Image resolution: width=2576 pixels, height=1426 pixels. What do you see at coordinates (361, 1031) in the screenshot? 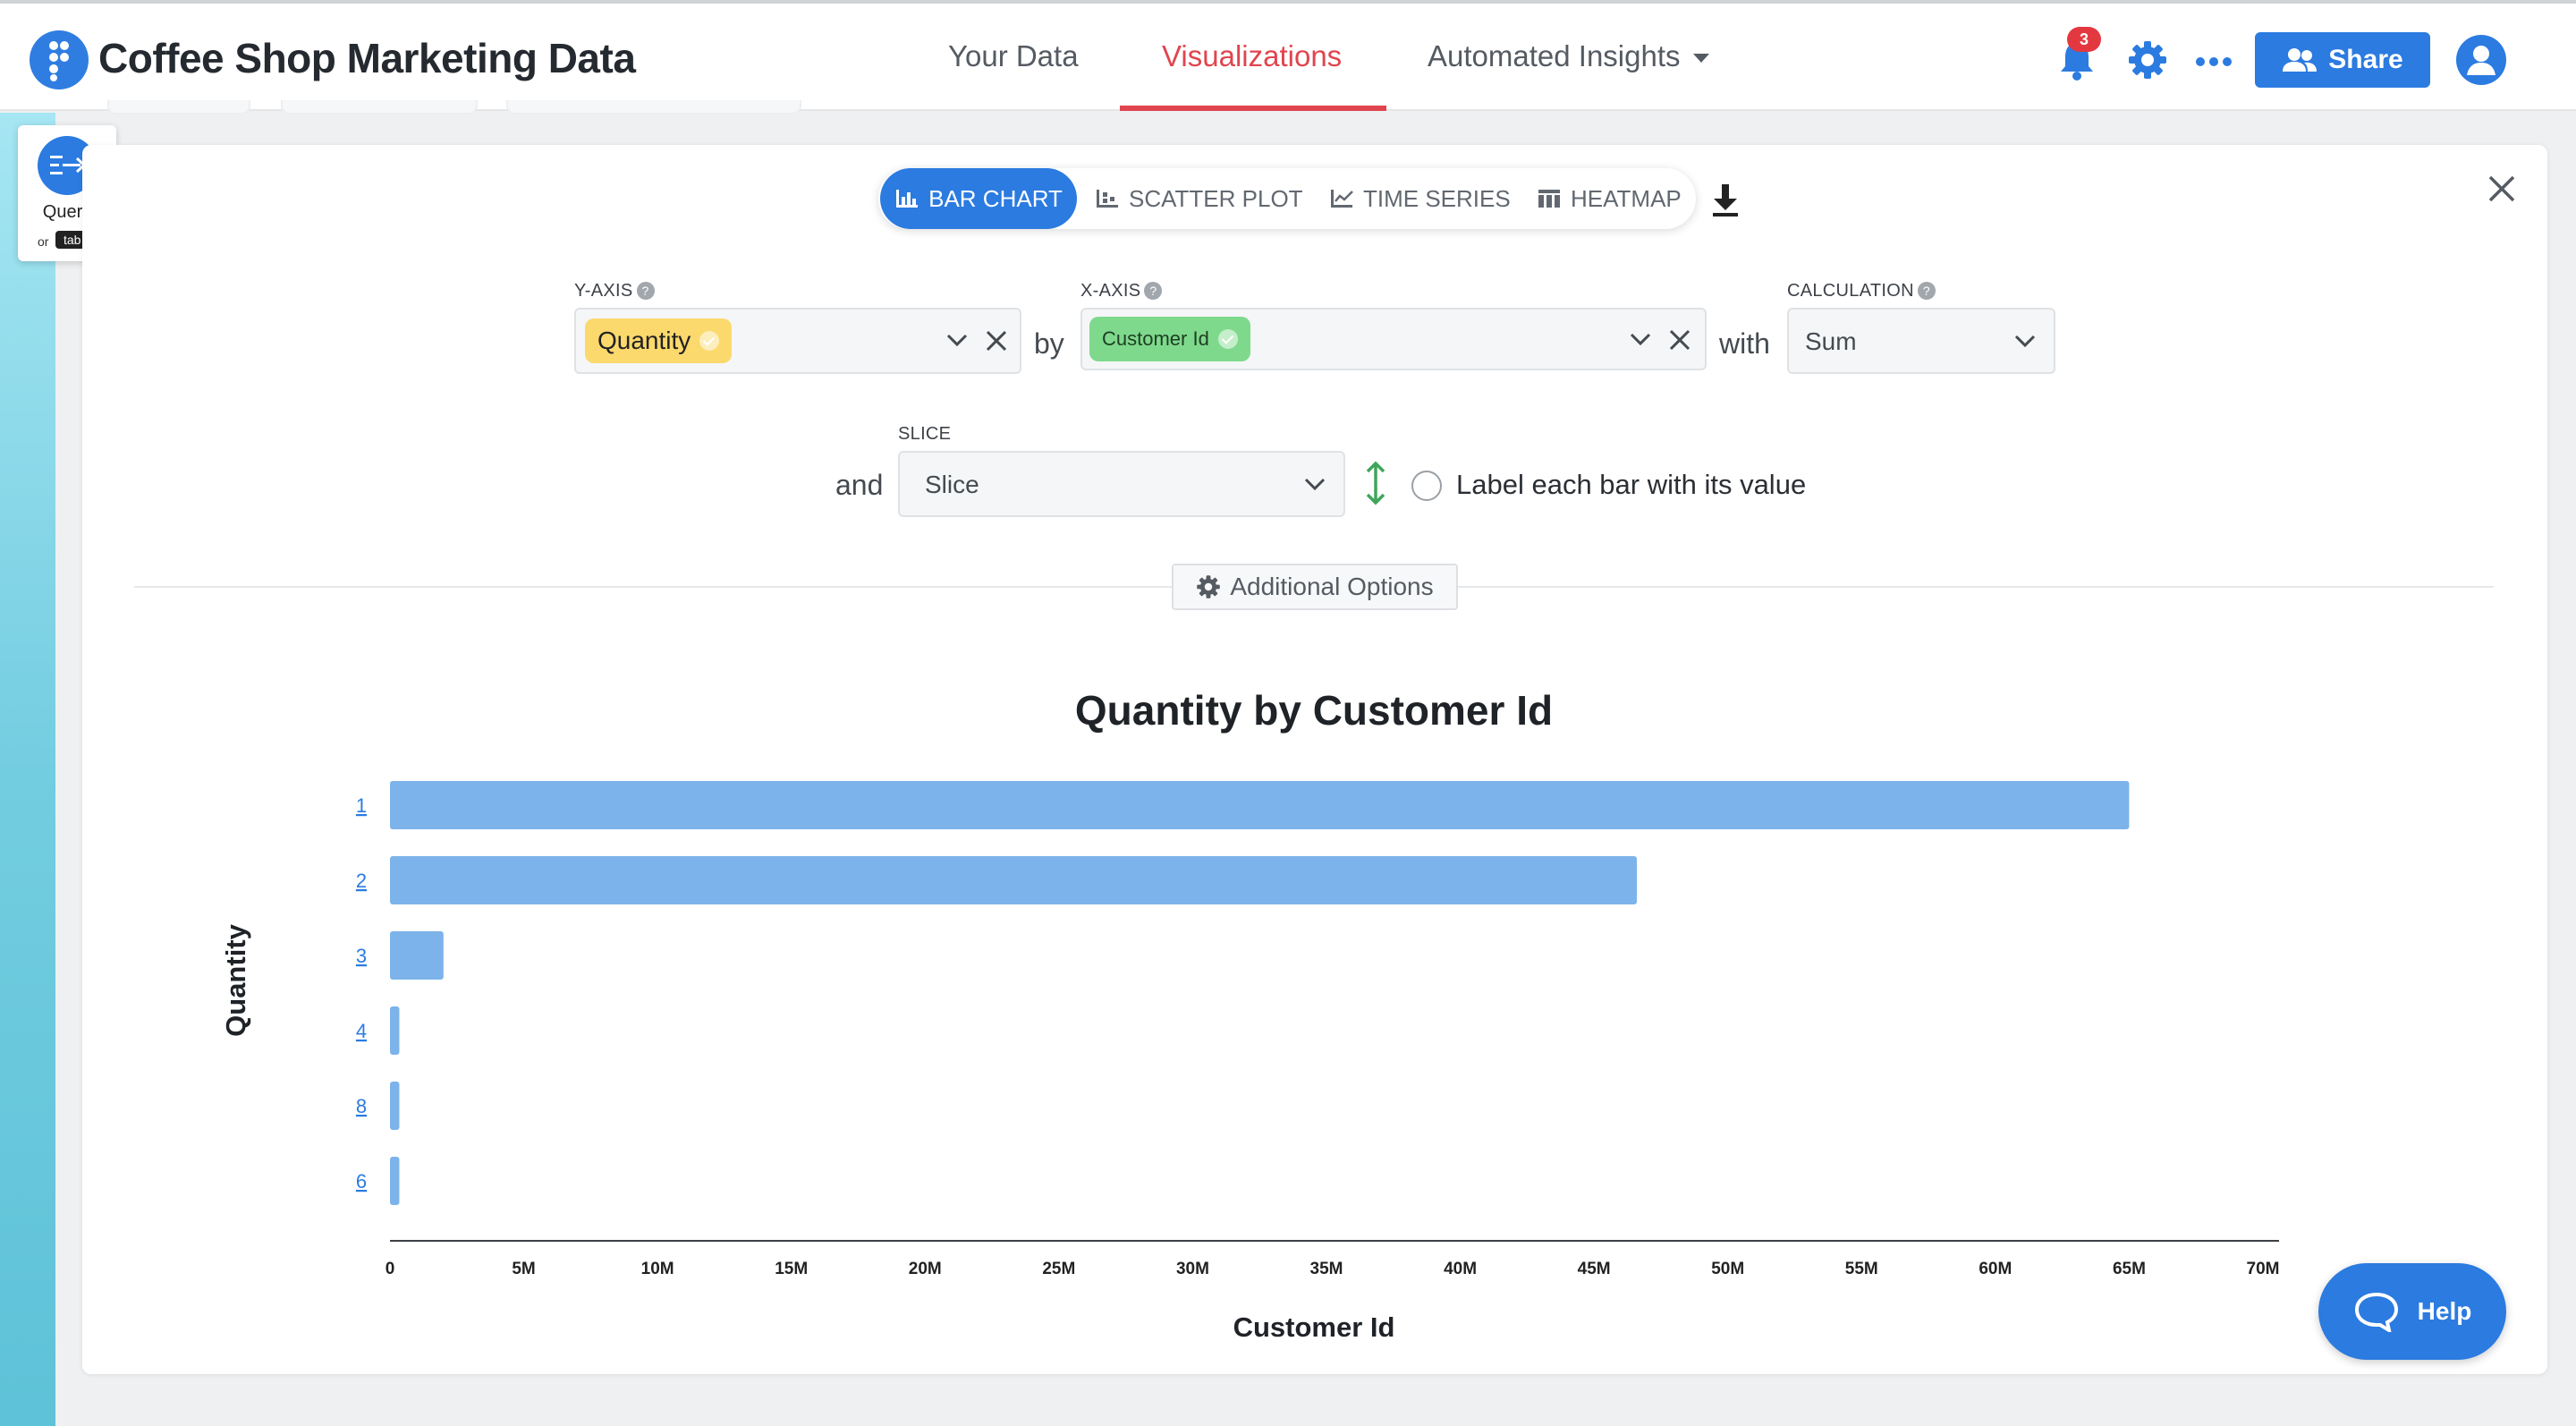
I see `category-label: 4` at bounding box center [361, 1031].